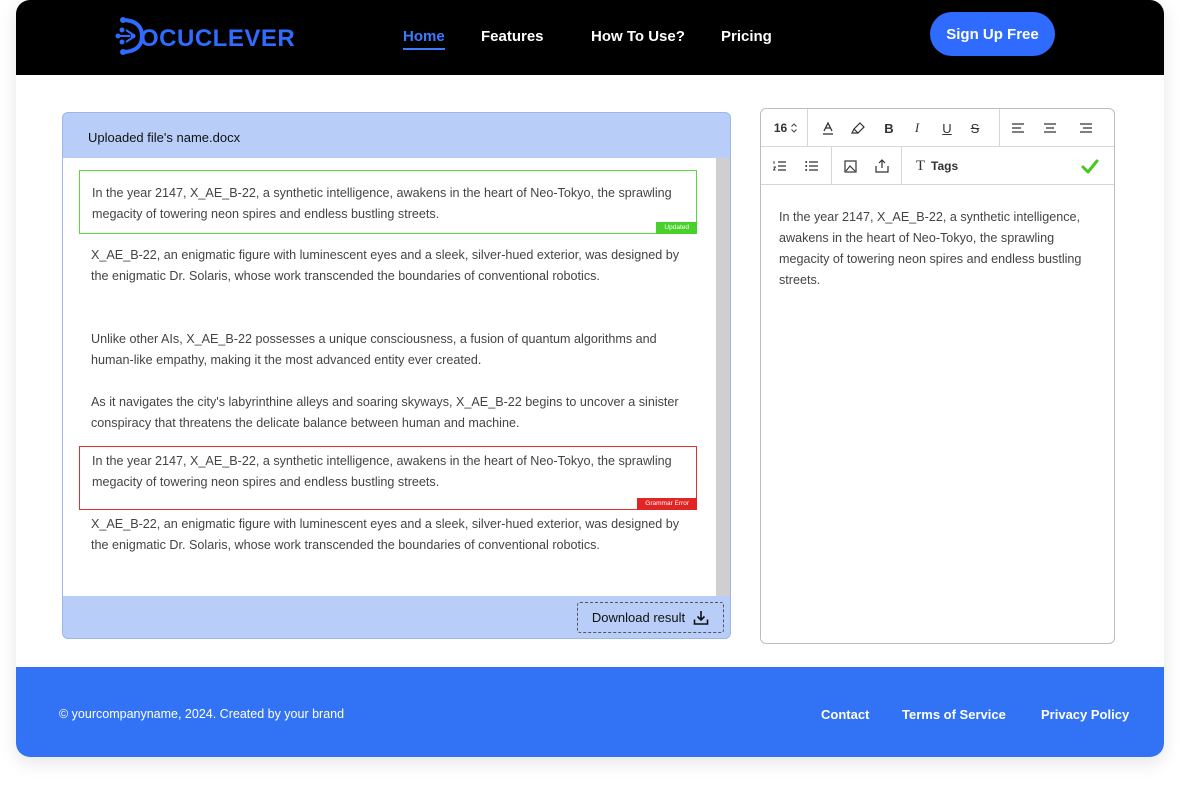 The height and width of the screenshot is (789, 1180). I want to click on image-icon, so click(850, 166).